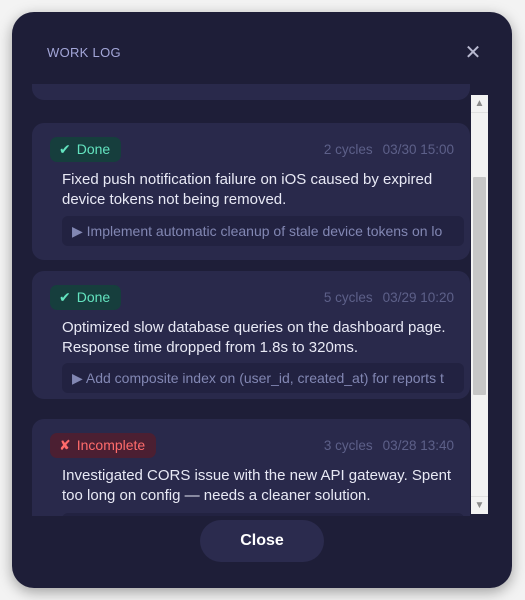 The height and width of the screenshot is (600, 525). I want to click on timestamp: 03/30 15:00, so click(418, 149).